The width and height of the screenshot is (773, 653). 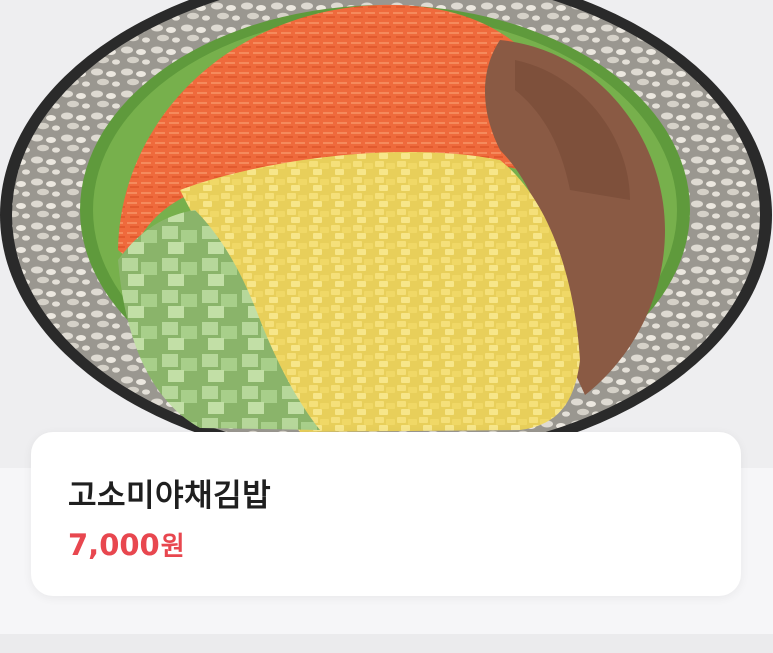 I want to click on price-value: 7,000, so click(x=114, y=545).